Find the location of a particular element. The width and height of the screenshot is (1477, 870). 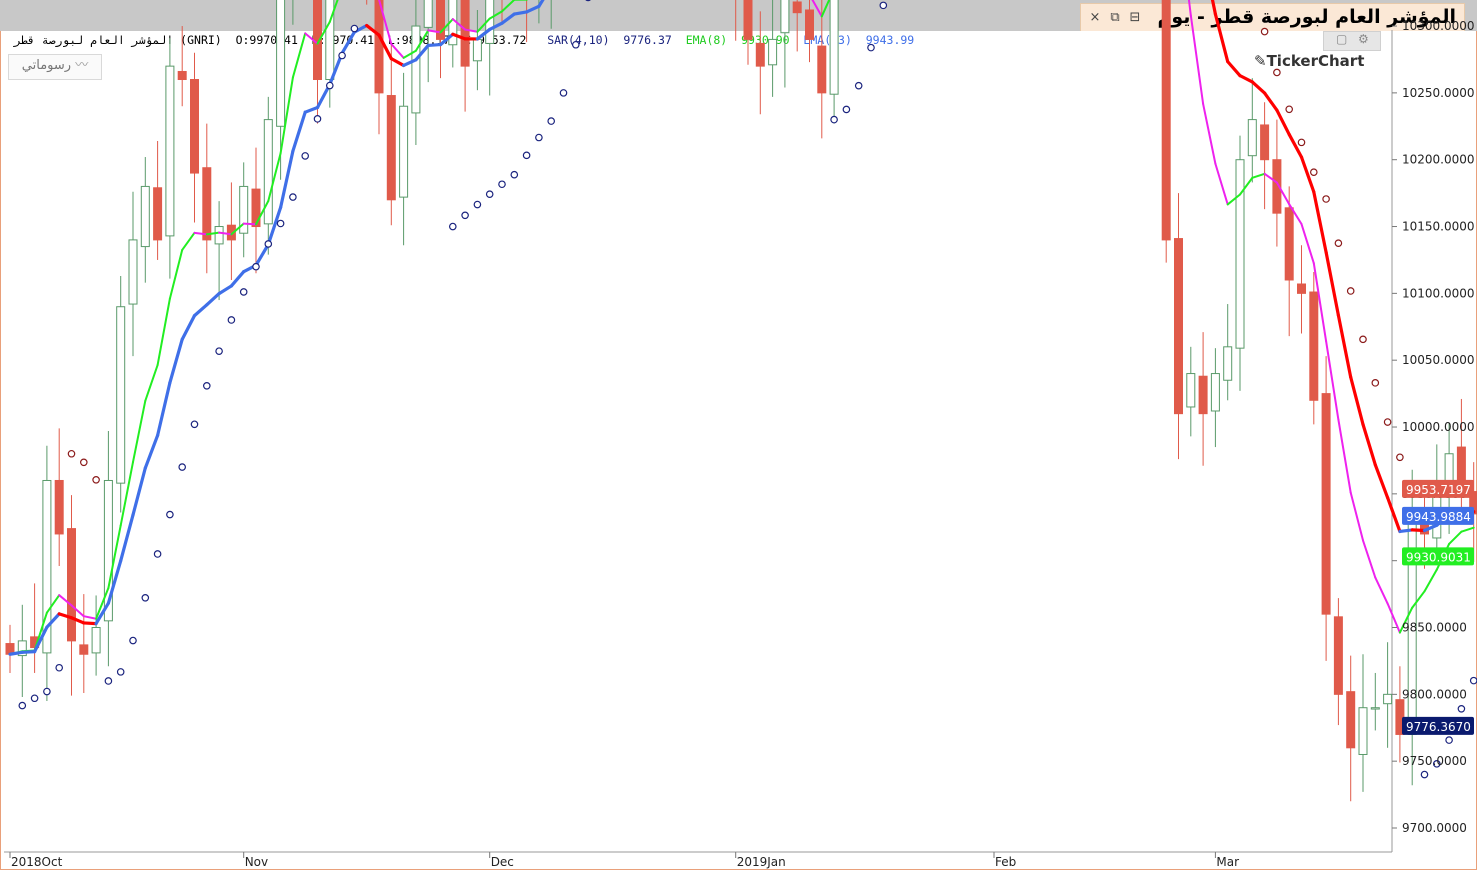

y-tick-label: 10100.0000 is located at coordinates (1438, 293).